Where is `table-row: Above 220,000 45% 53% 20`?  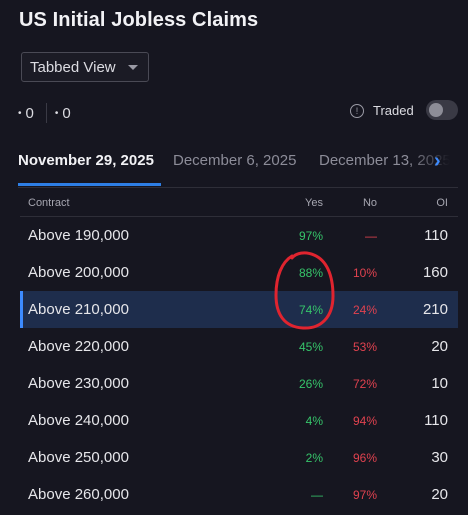 table-row: Above 220,000 45% 53% 20 is located at coordinates (239, 346).